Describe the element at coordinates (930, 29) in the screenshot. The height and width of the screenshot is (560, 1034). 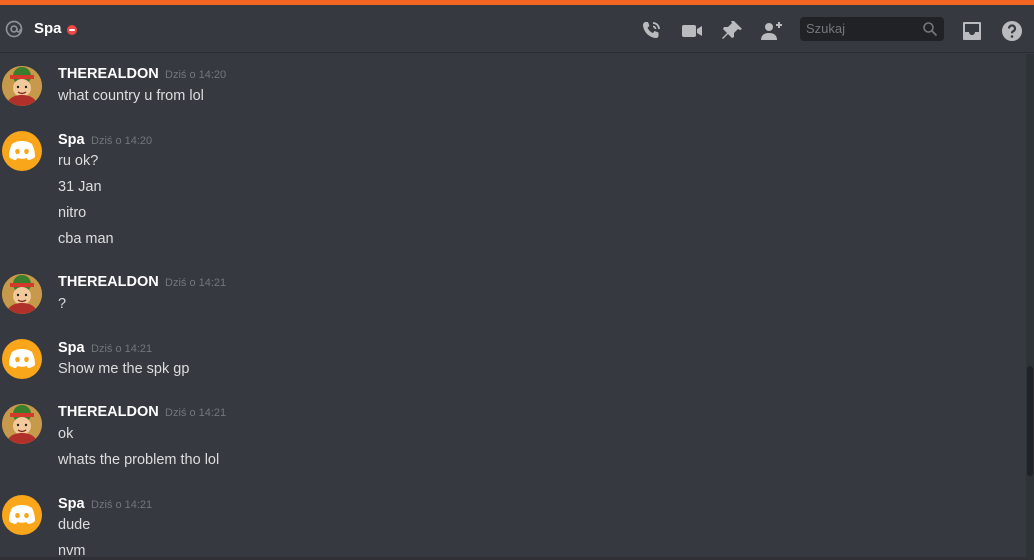
I see `search-icon` at that location.